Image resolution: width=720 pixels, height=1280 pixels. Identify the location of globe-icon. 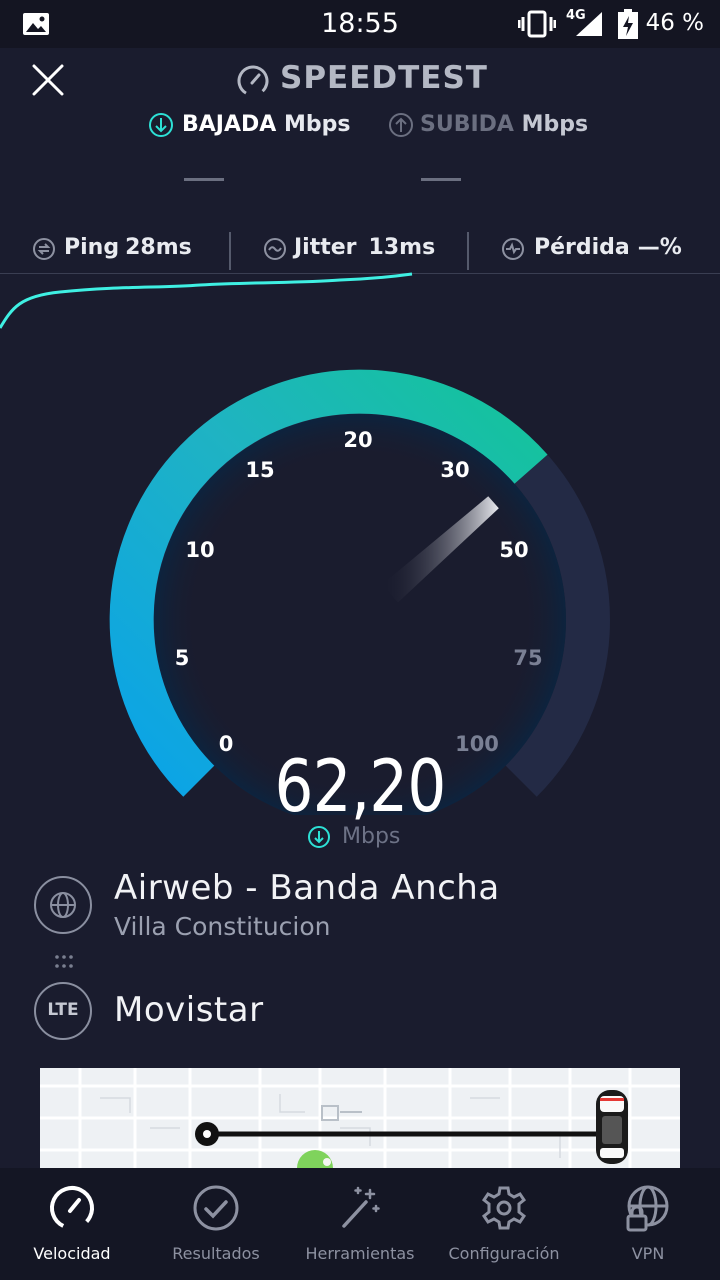
(63, 905).